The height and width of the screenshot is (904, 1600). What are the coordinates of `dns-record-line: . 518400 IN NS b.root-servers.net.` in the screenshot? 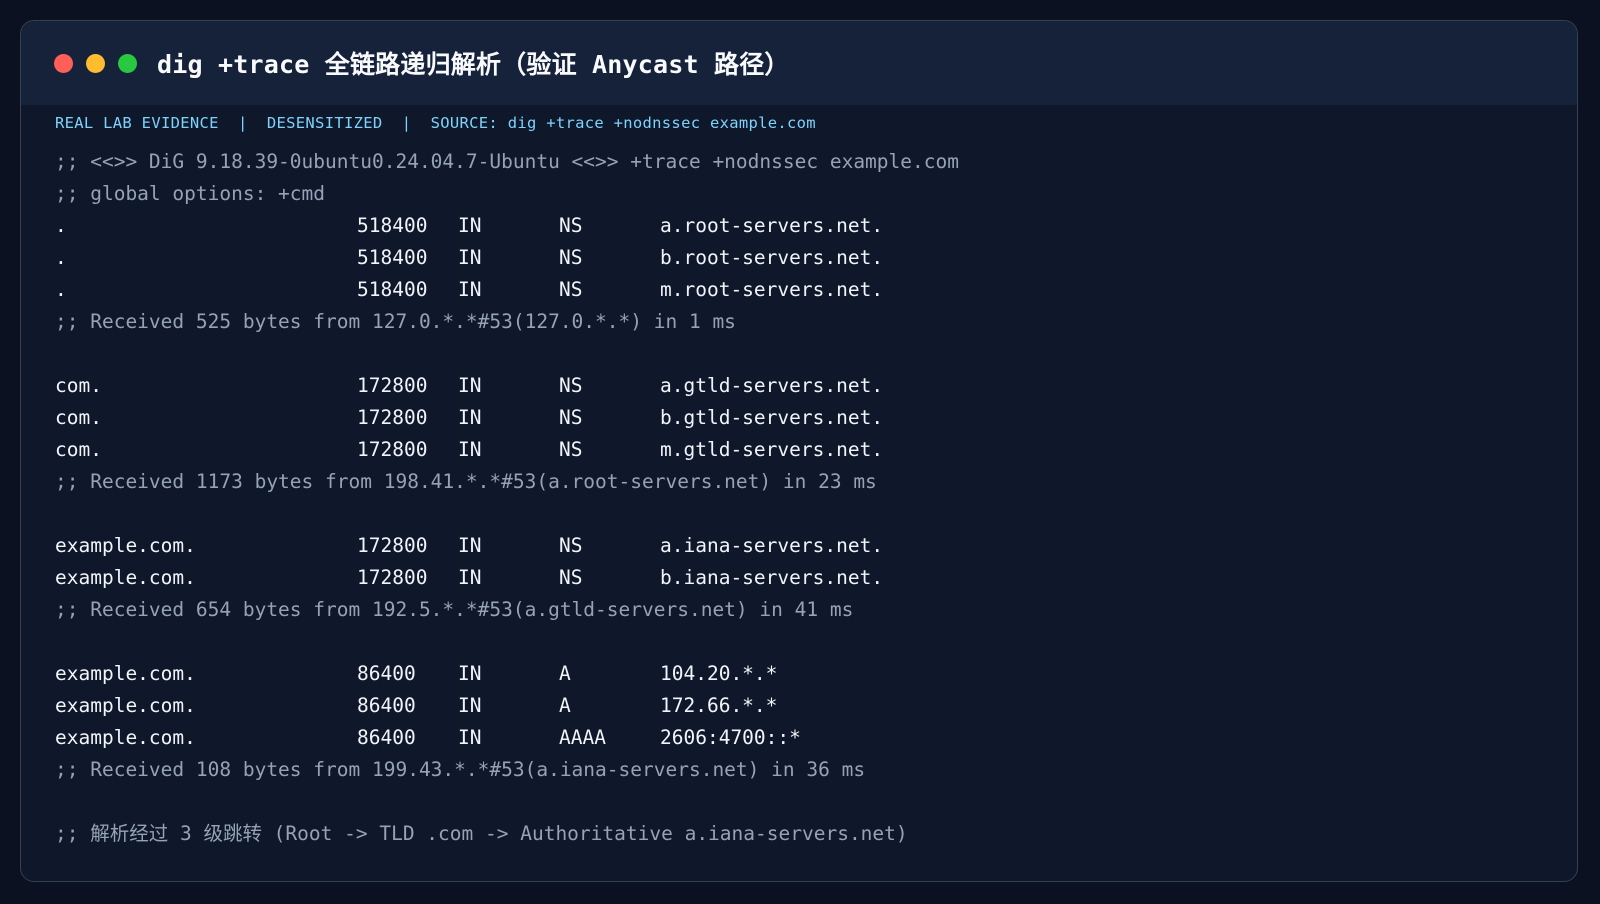 It's located at (800, 258).